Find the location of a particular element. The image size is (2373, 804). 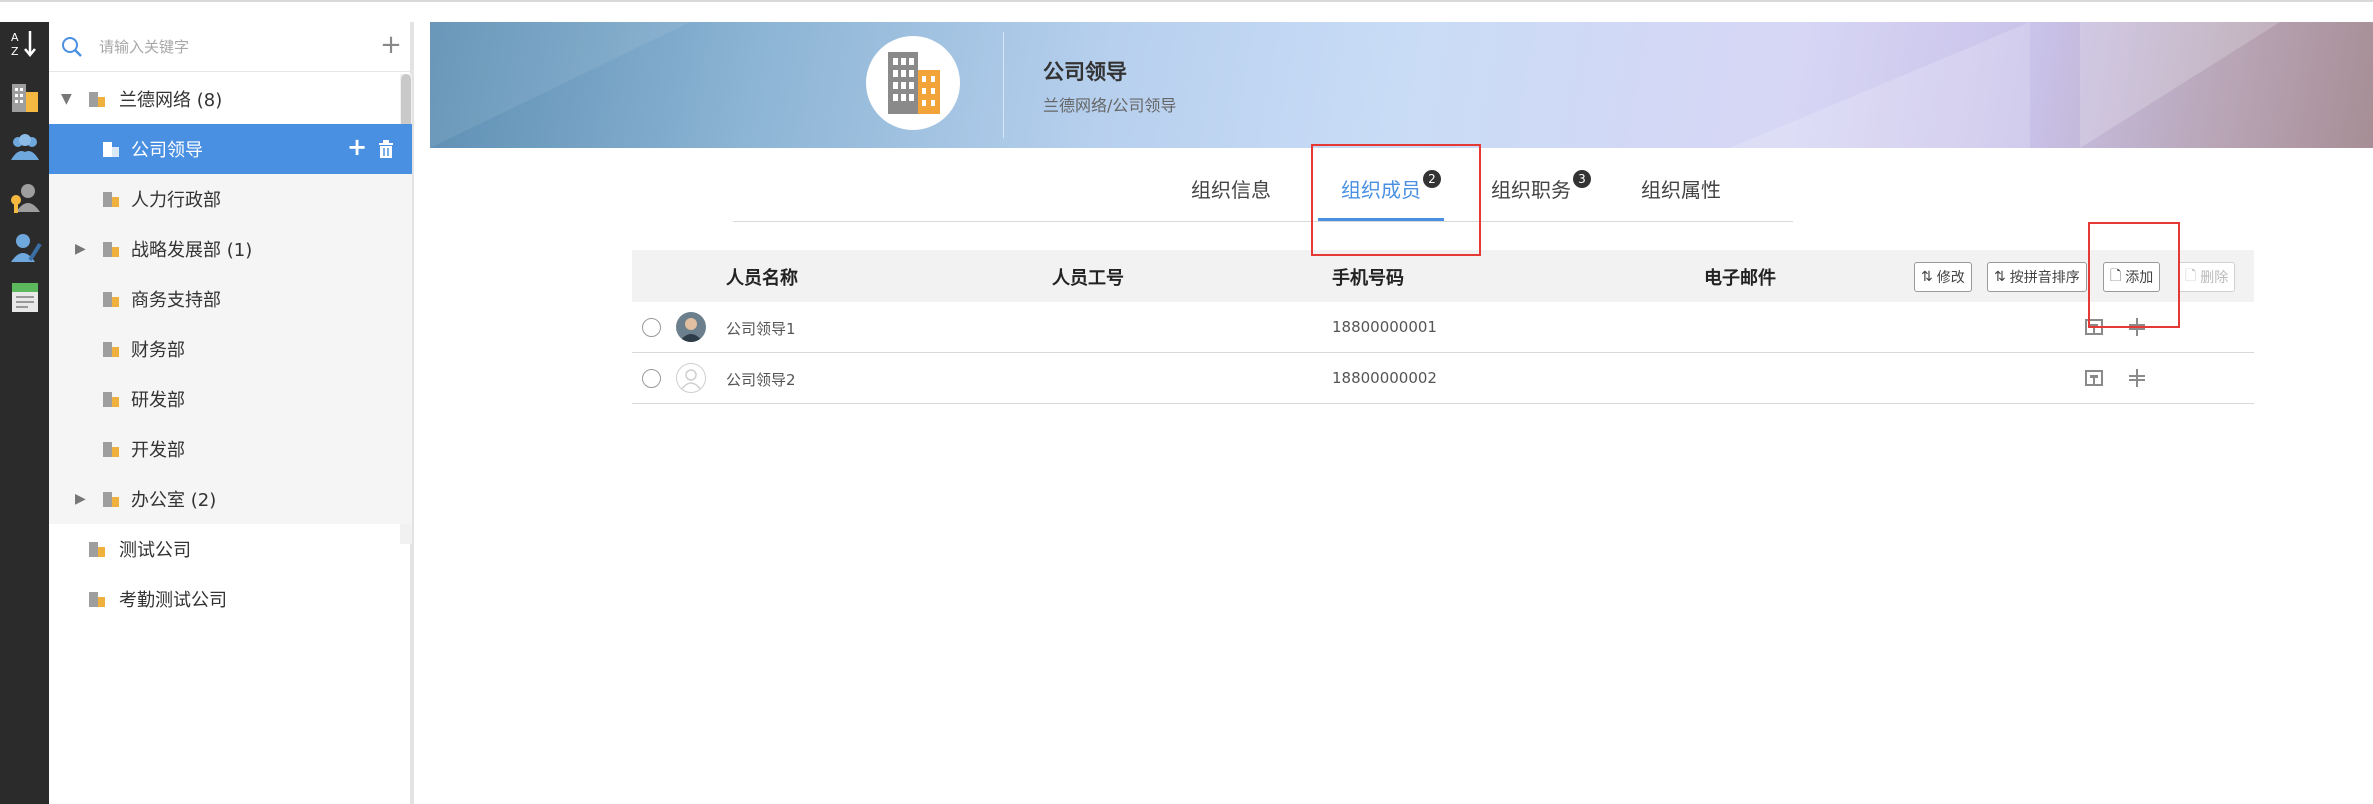

tree-search-bar: + is located at coordinates (231, 47).